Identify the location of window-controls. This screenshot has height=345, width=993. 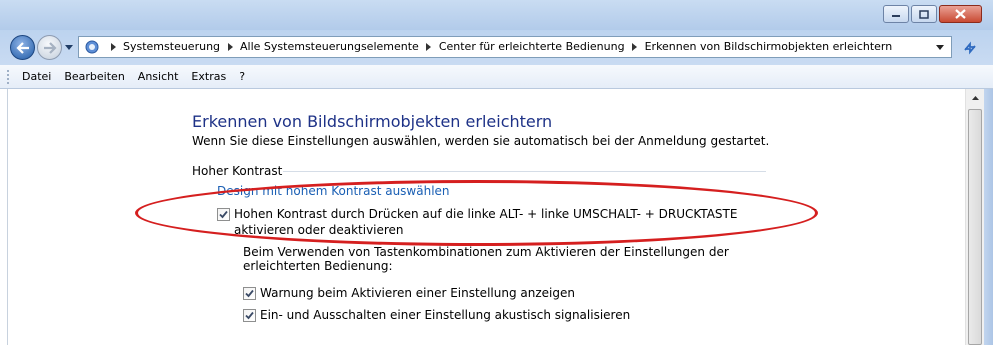
(932, 14).